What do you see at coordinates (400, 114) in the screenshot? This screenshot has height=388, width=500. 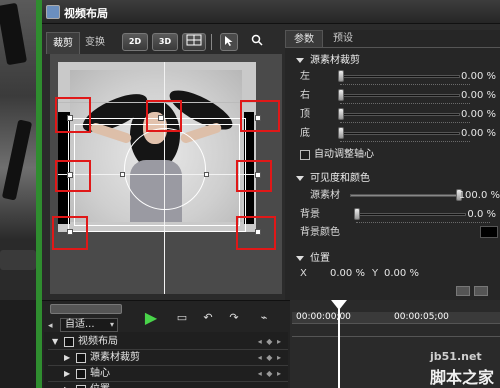 I see `crop-top-slider` at bounding box center [400, 114].